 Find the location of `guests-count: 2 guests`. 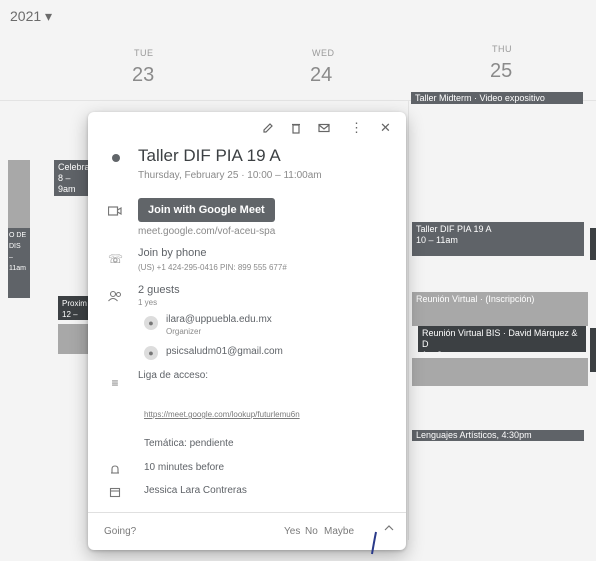

guests-count: 2 guests is located at coordinates (159, 290).